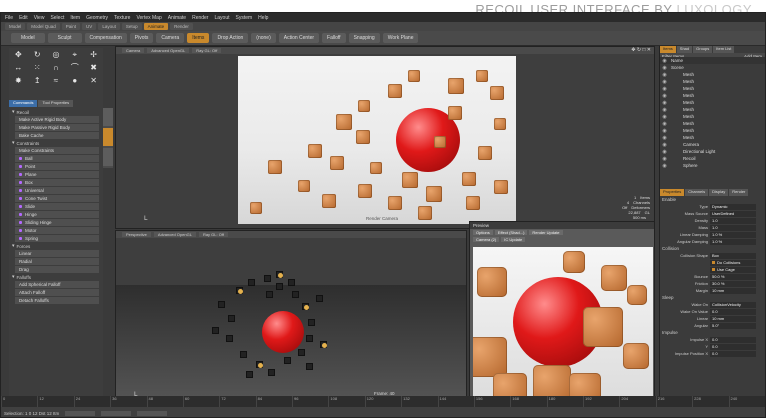 Image resolution: width=766 pixels, height=418 pixels. What do you see at coordinates (9, 18) in the screenshot?
I see `menu-file: File` at bounding box center [9, 18].